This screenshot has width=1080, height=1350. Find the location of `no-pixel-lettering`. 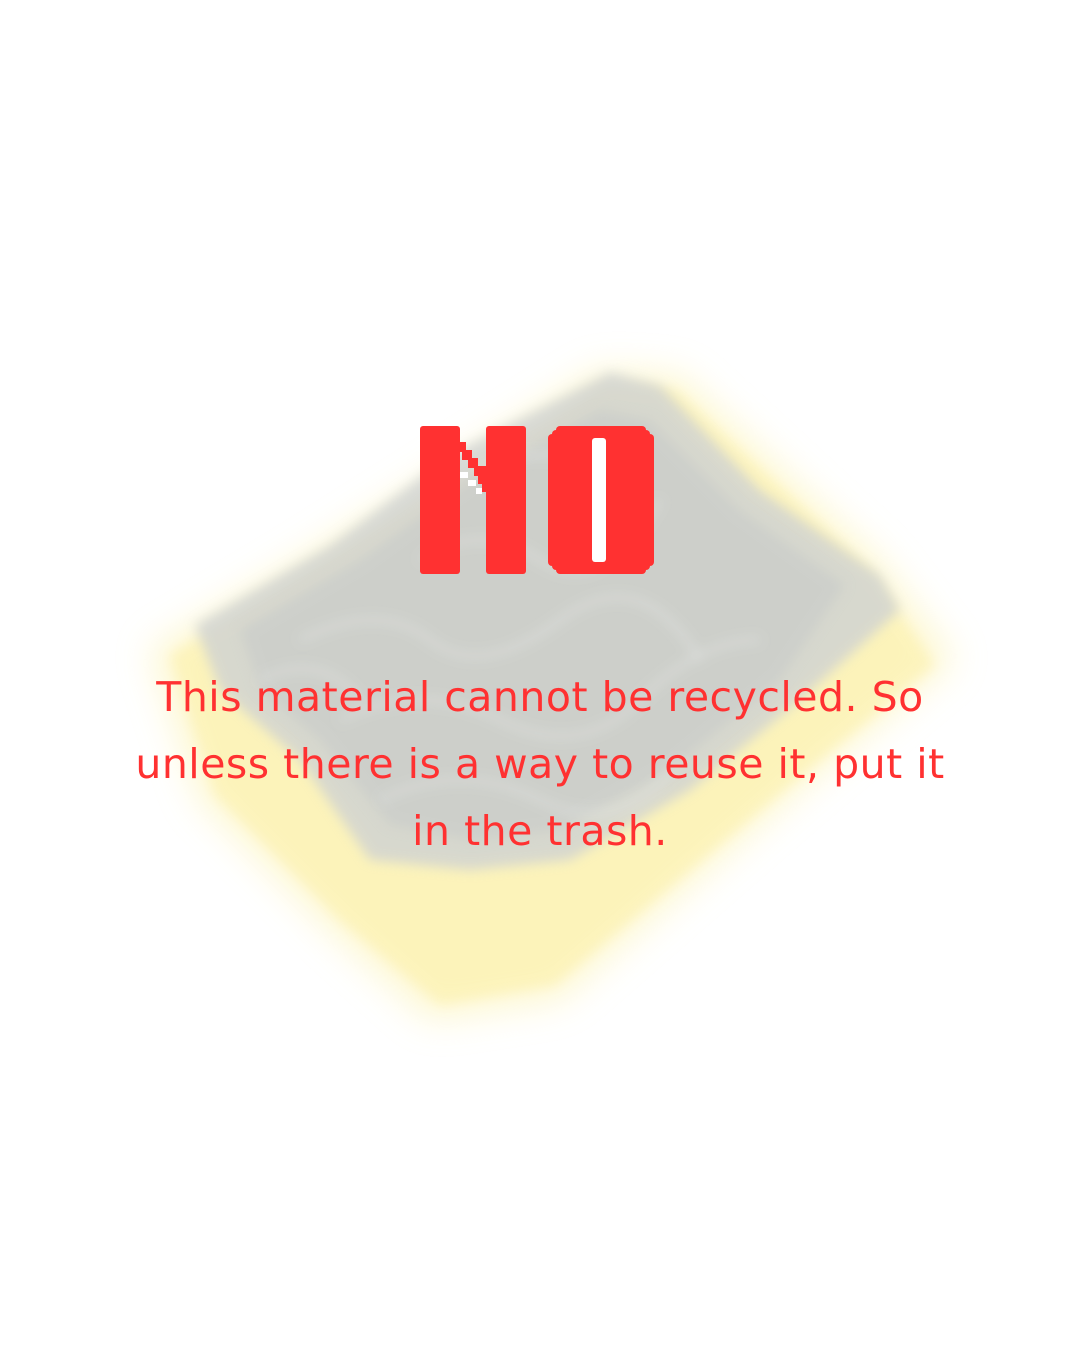

no-pixel-lettering is located at coordinates (537, 500).